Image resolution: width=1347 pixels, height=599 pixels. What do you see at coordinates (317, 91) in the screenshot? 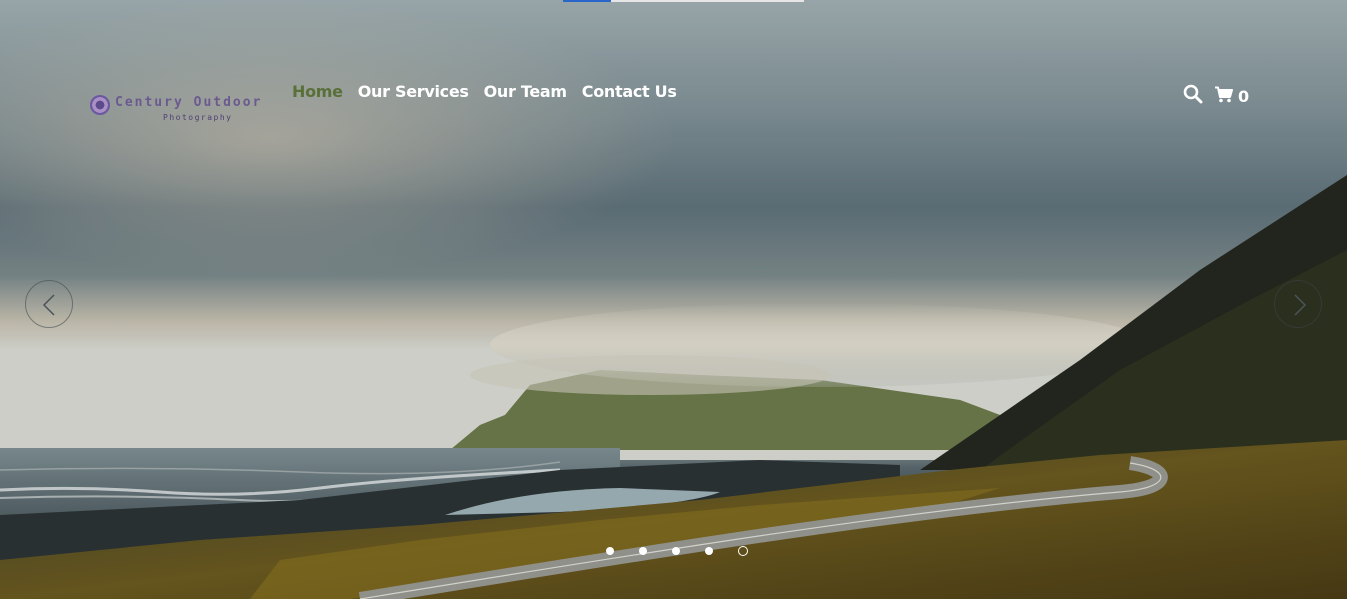
I see `nav-item-home: Home` at bounding box center [317, 91].